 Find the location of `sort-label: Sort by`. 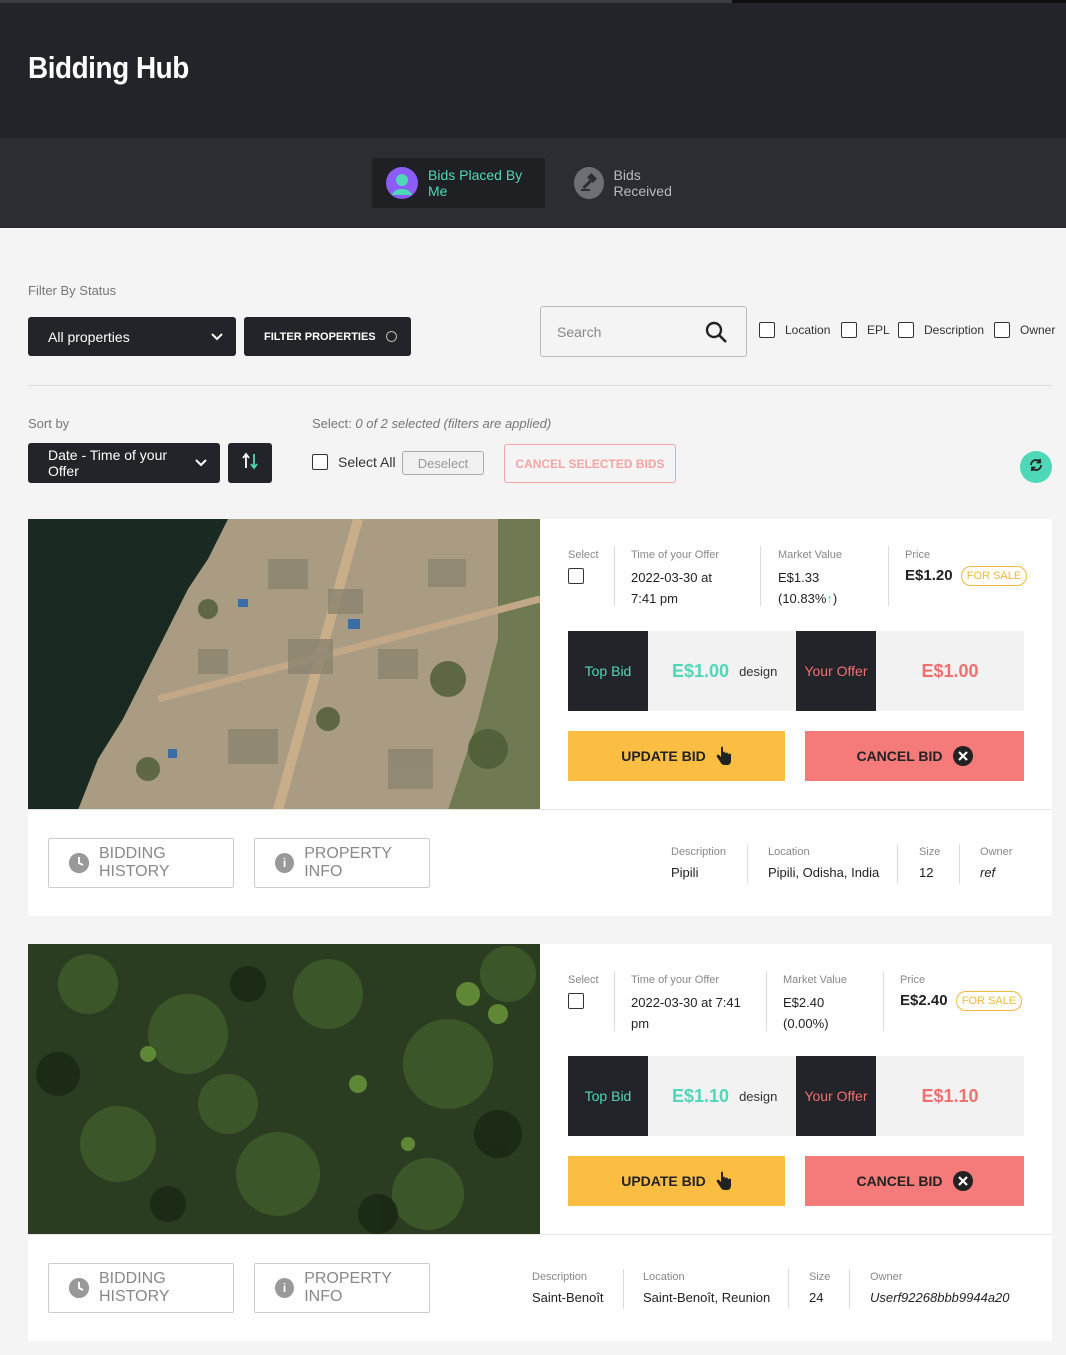

sort-label: Sort by is located at coordinates (49, 423).